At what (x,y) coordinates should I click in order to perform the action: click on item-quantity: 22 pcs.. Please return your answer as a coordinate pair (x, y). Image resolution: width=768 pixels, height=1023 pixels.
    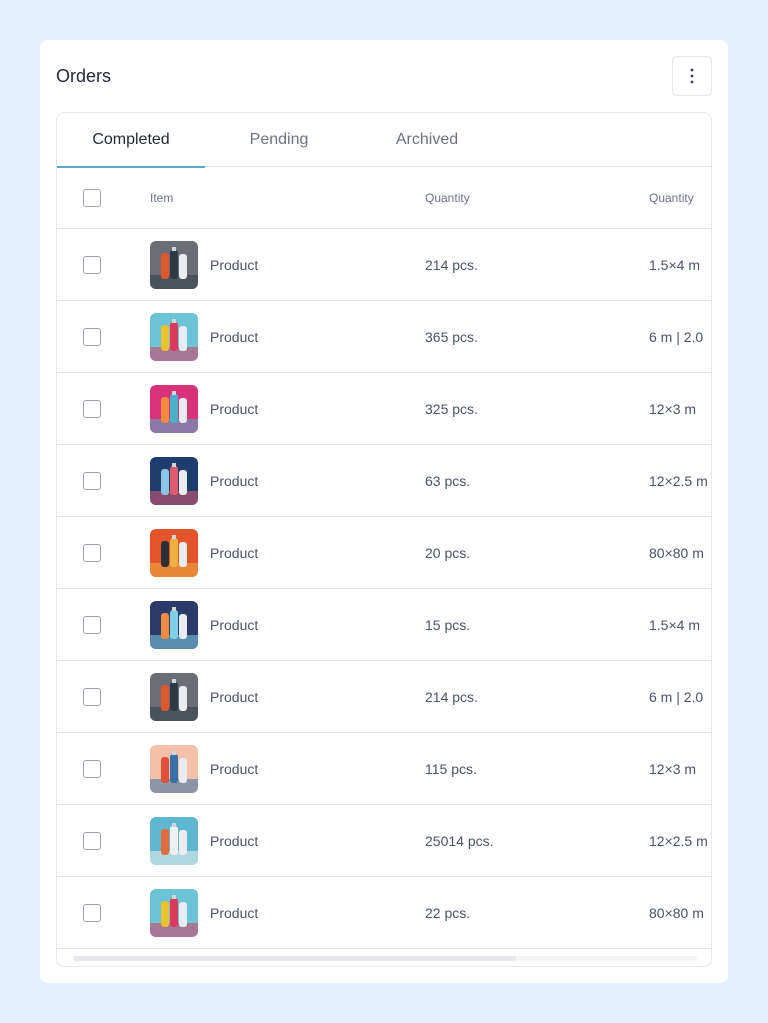
    Looking at the image, I should click on (448, 913).